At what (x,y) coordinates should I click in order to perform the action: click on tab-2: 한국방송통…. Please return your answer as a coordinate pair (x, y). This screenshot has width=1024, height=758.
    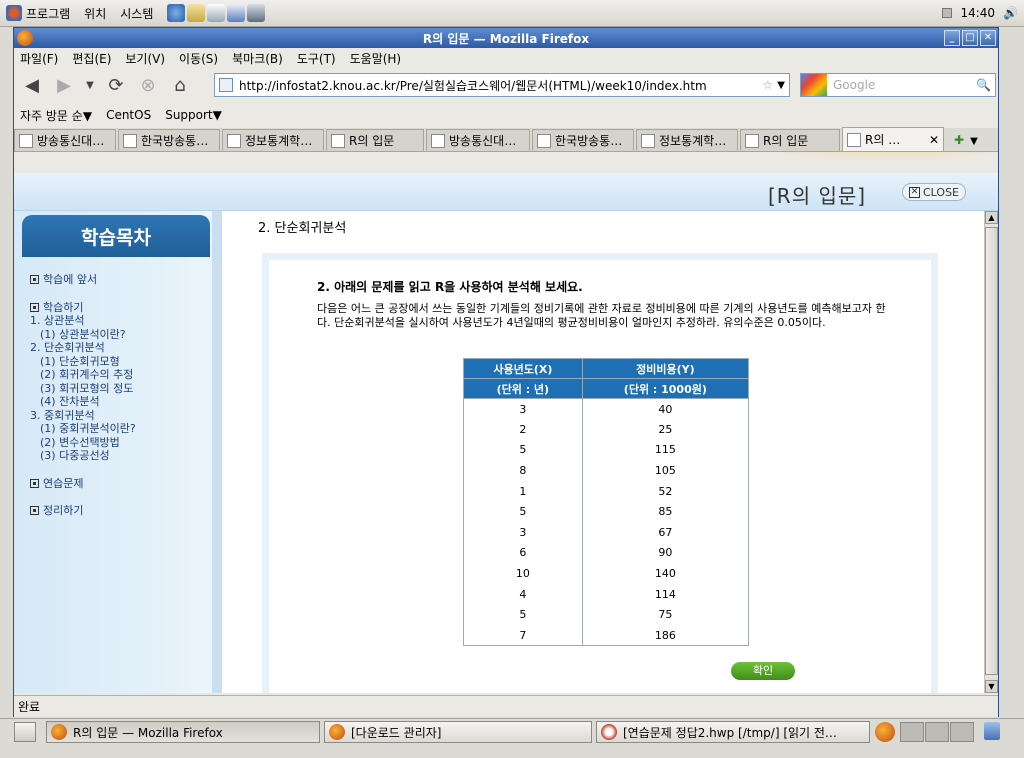
    Looking at the image, I should click on (169, 140).